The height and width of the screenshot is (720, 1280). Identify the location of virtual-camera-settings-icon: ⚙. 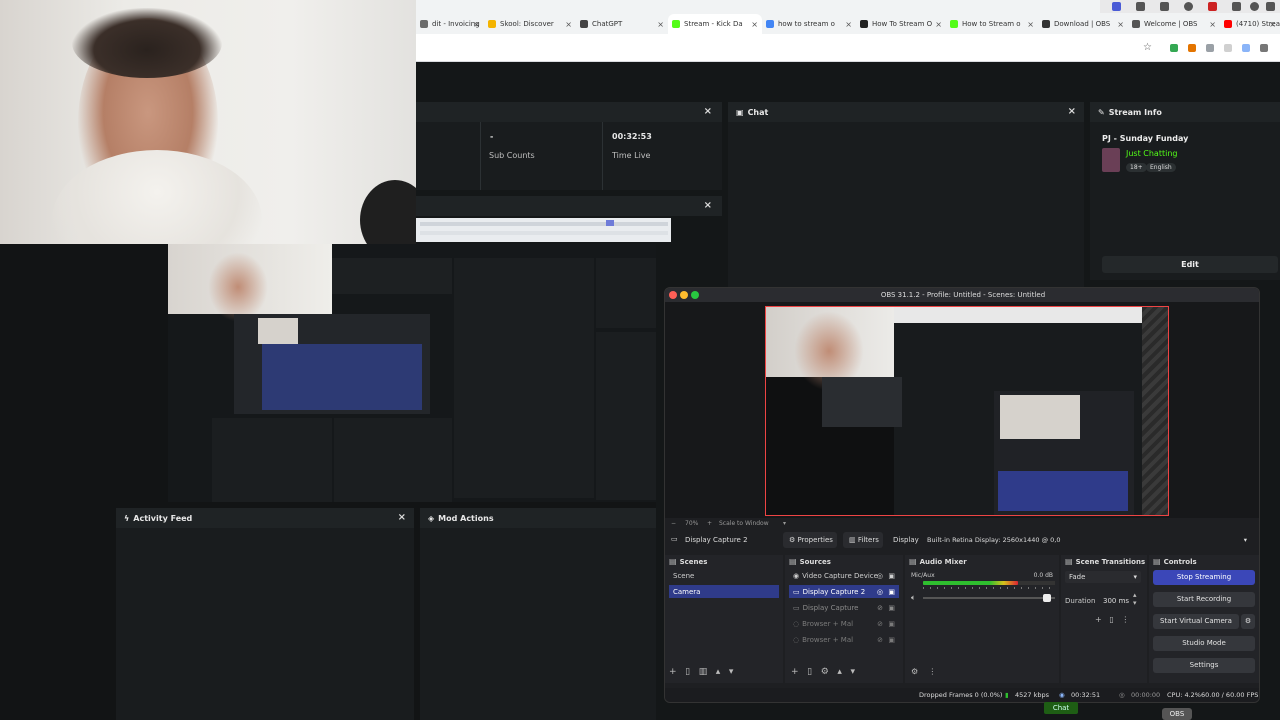
(1248, 621).